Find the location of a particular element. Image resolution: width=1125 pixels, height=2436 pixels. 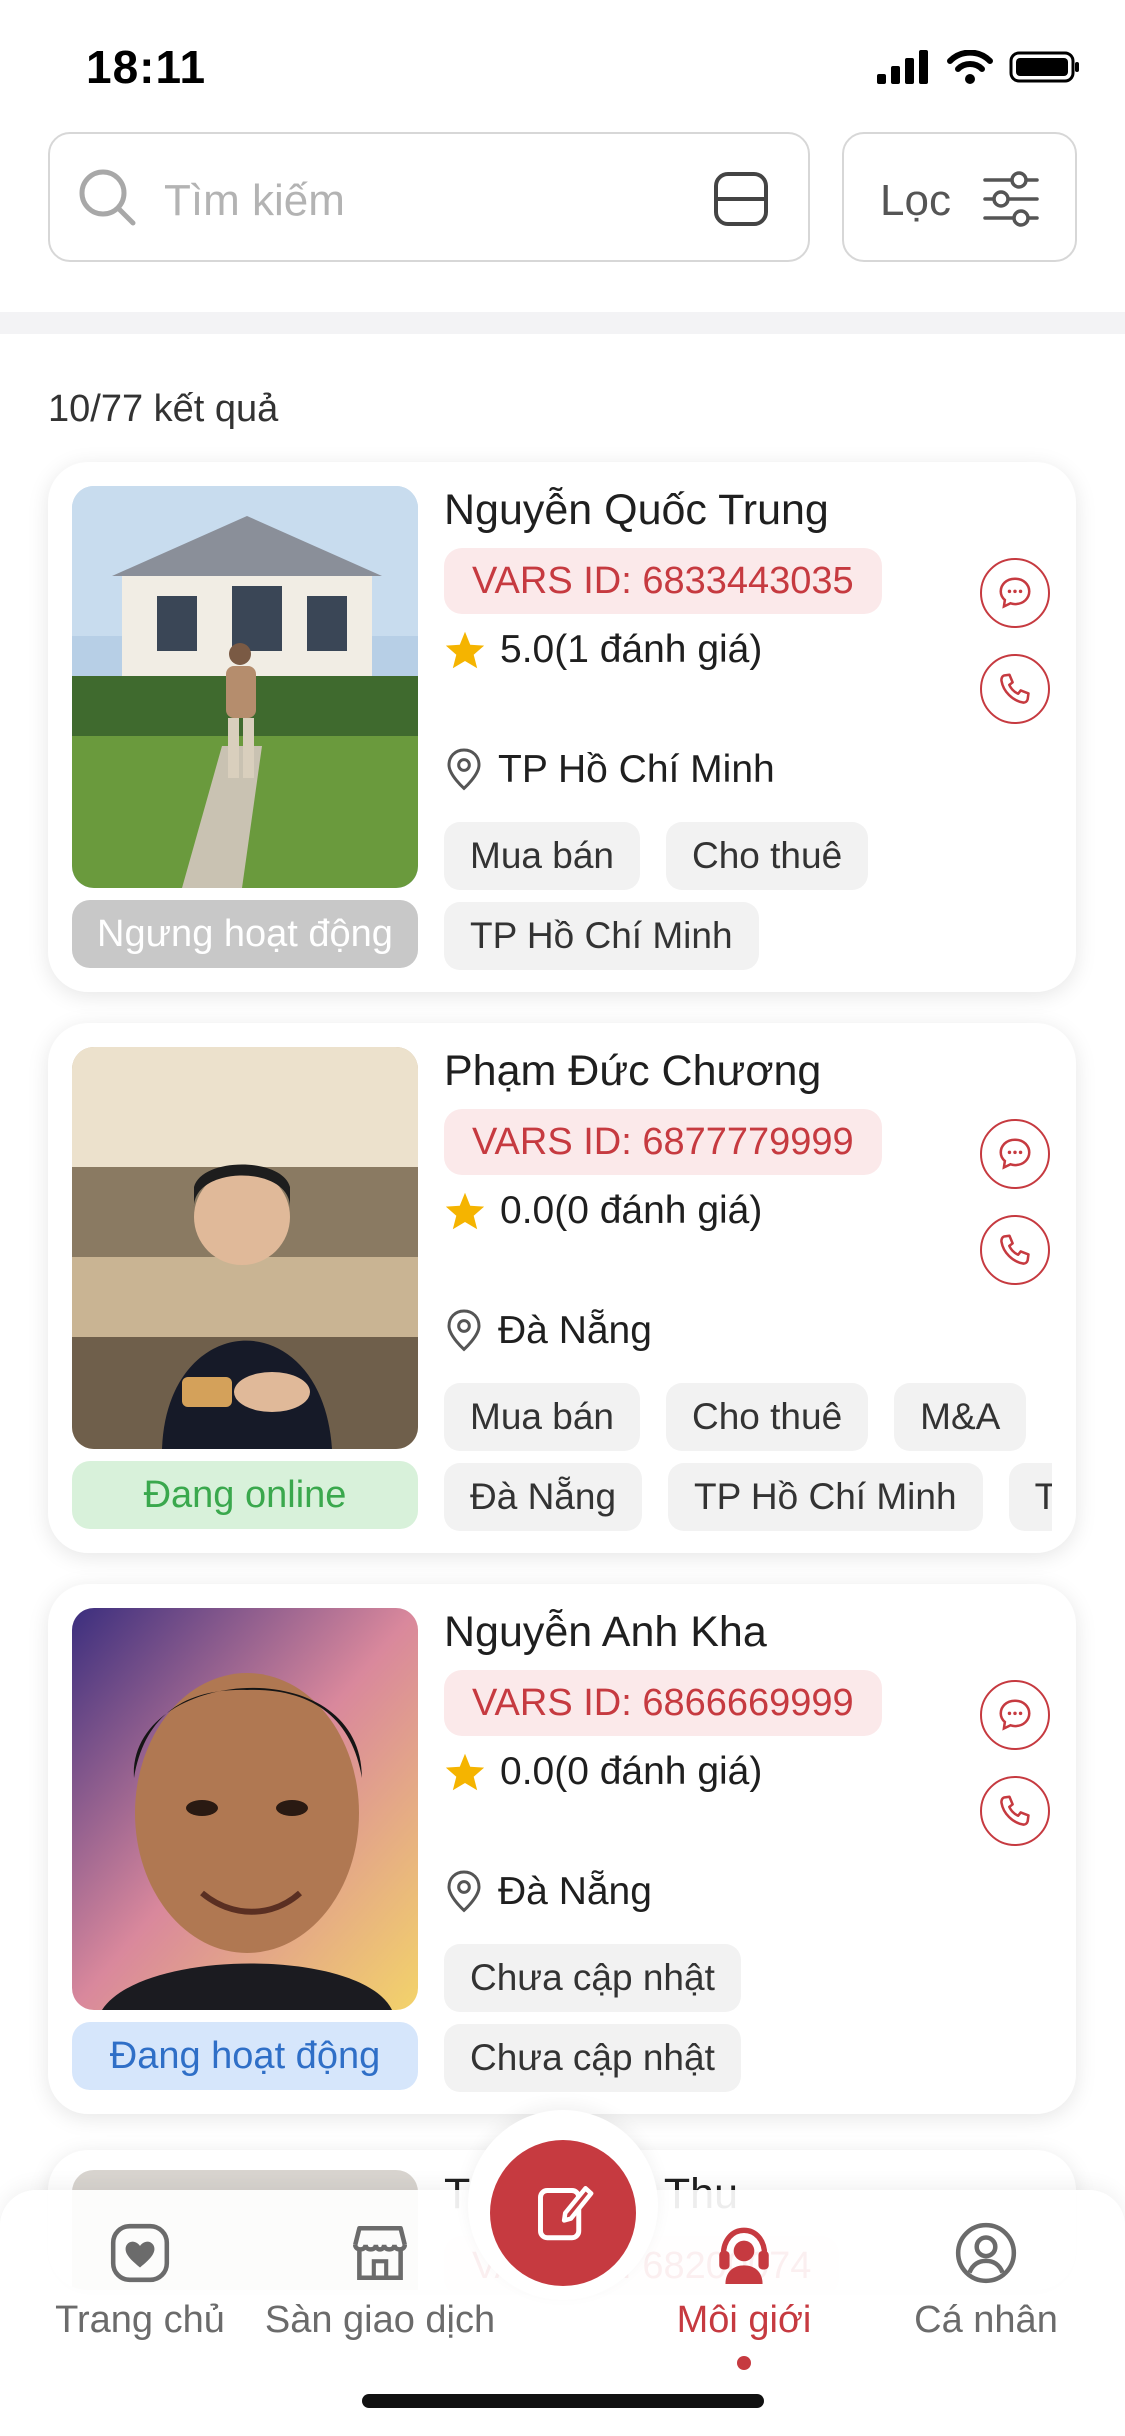

heart-home-icon is located at coordinates (140, 2253).